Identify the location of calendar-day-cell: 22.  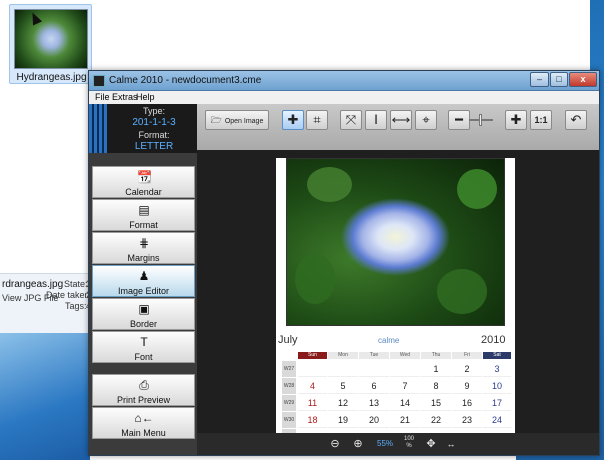
(436, 420).